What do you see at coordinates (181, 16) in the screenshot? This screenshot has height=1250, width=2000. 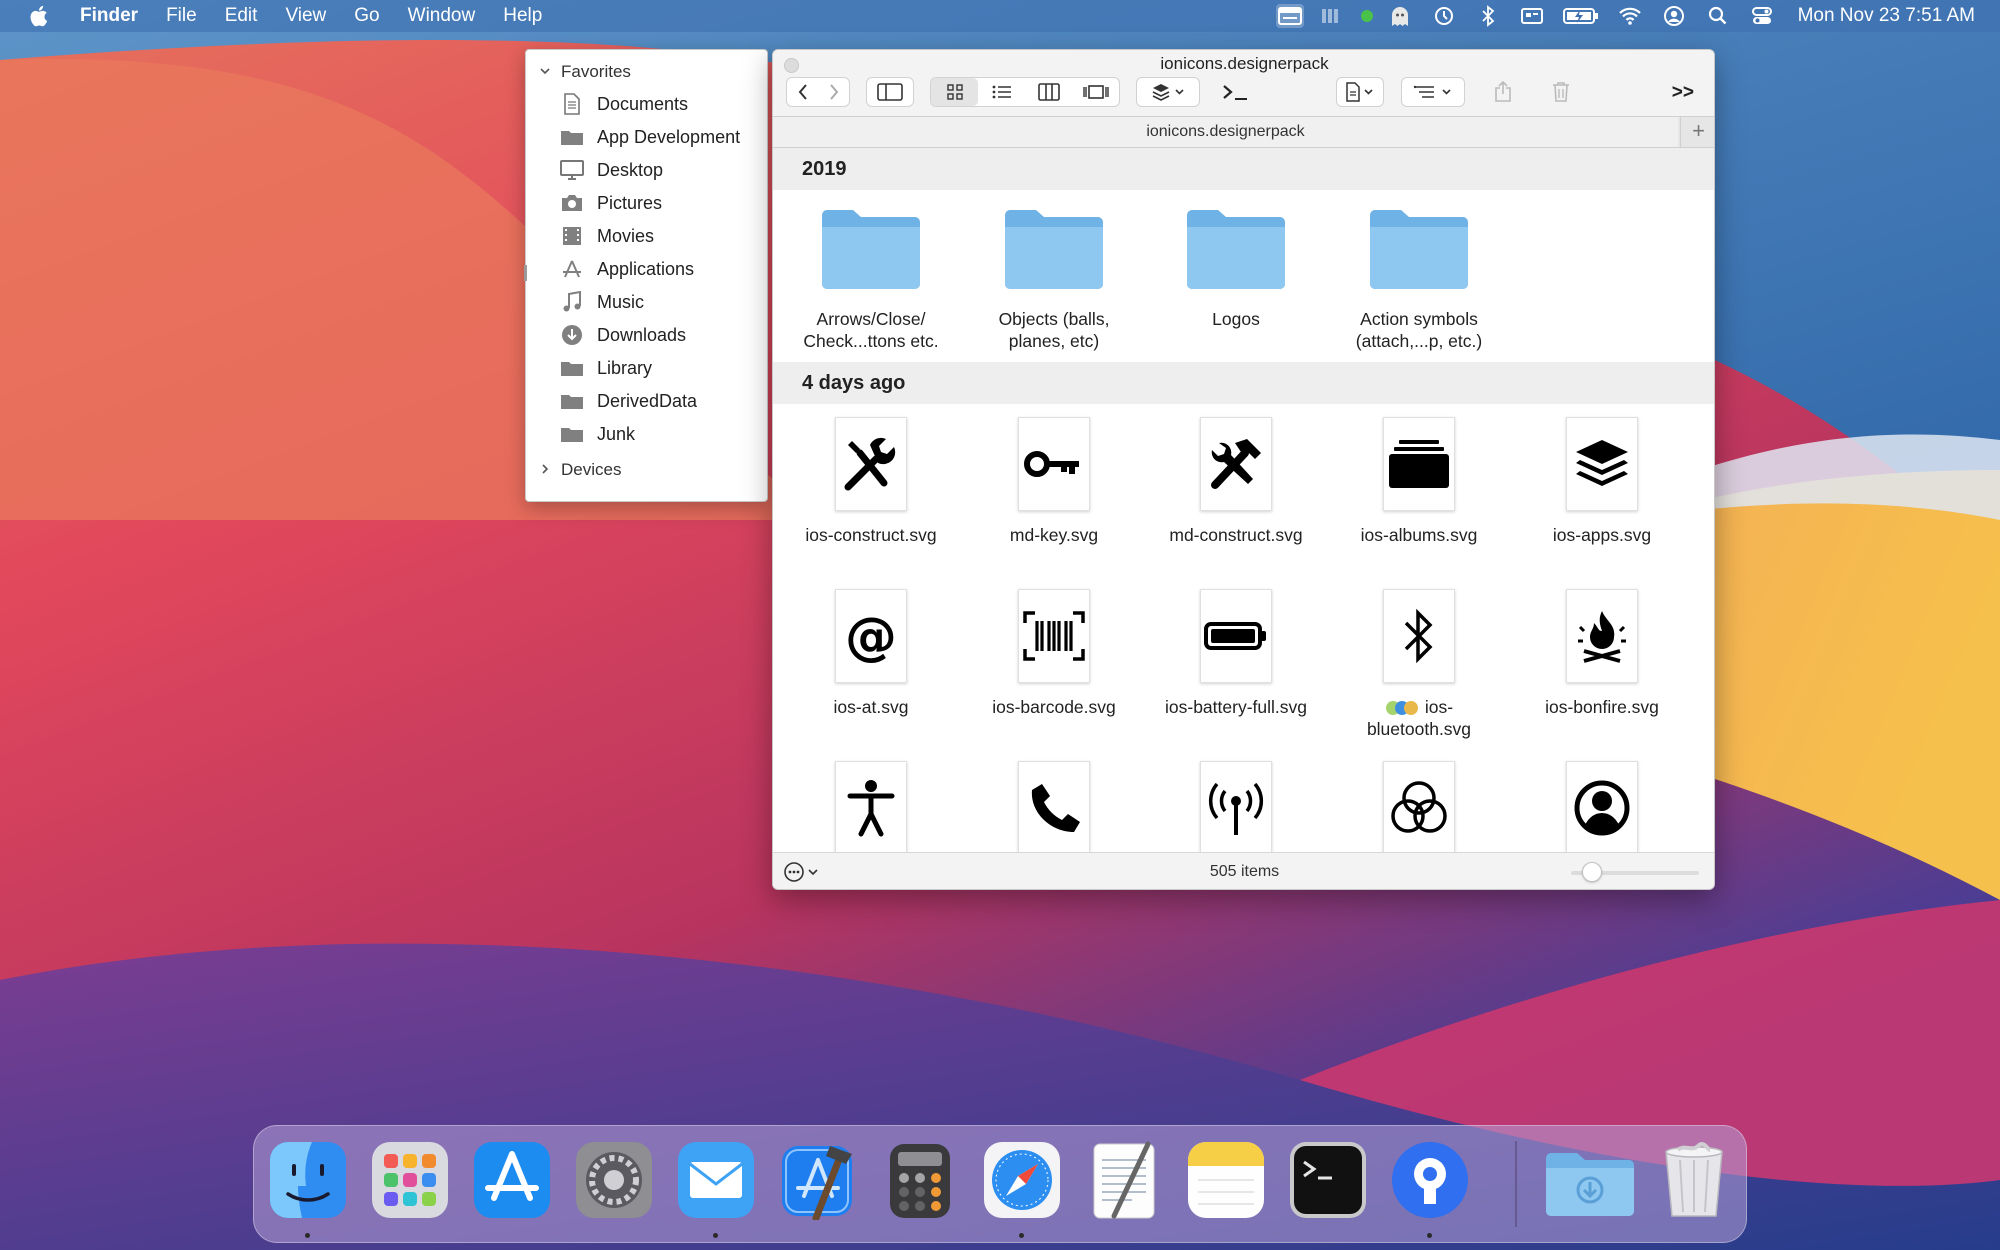 I see `menu-file: File` at bounding box center [181, 16].